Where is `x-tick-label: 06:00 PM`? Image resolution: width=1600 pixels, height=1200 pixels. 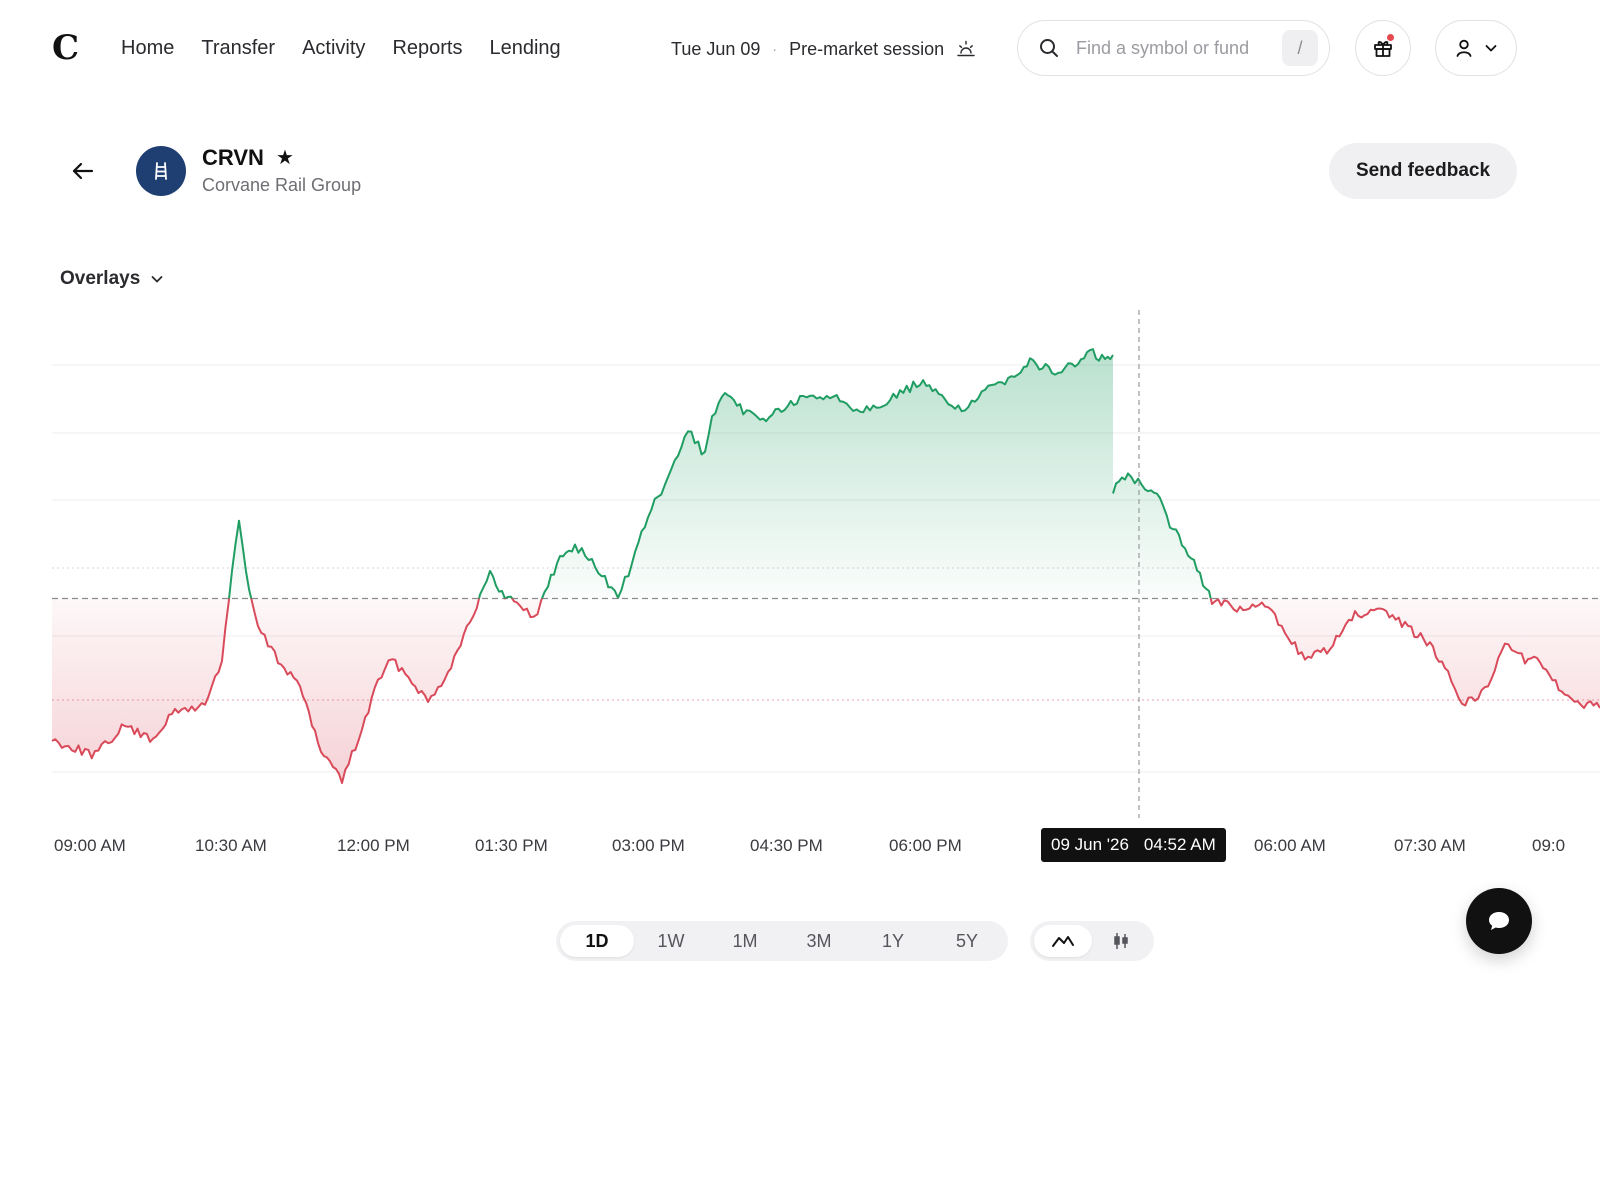 x-tick-label: 06:00 PM is located at coordinates (925, 845).